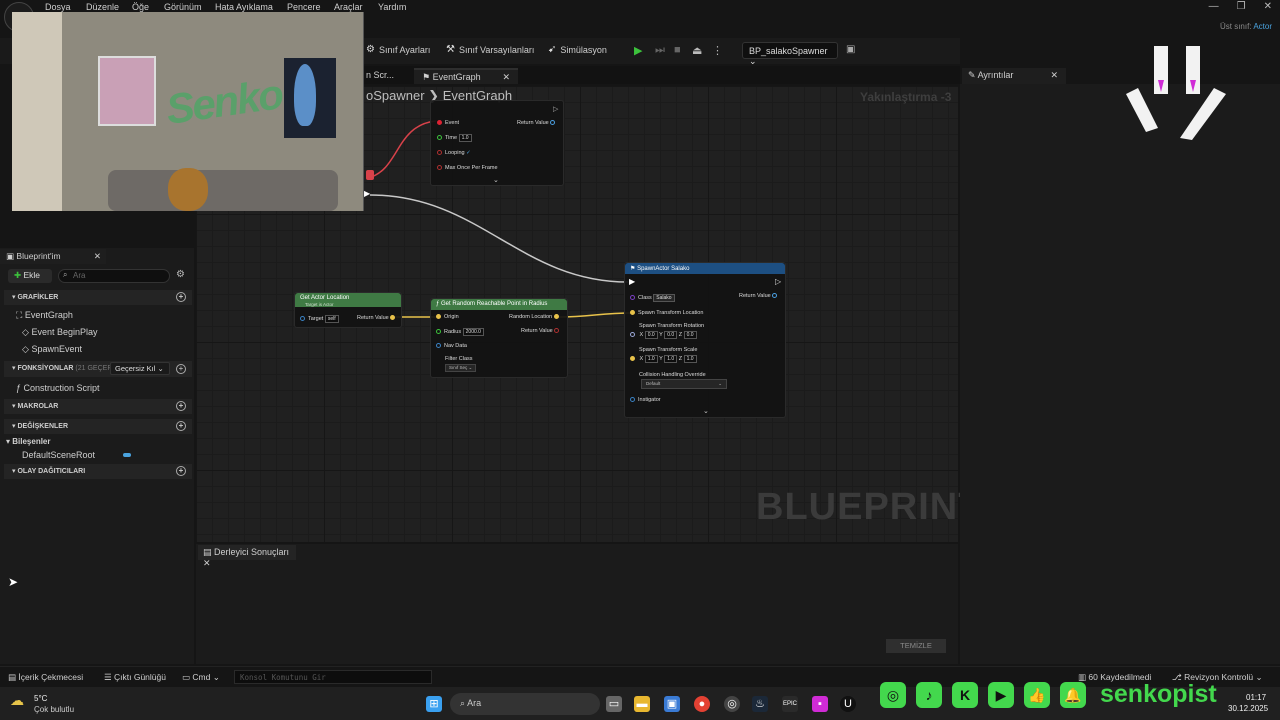  I want to click on tree-spawn-event: ◇ SpawnEvent, so click(52, 349).